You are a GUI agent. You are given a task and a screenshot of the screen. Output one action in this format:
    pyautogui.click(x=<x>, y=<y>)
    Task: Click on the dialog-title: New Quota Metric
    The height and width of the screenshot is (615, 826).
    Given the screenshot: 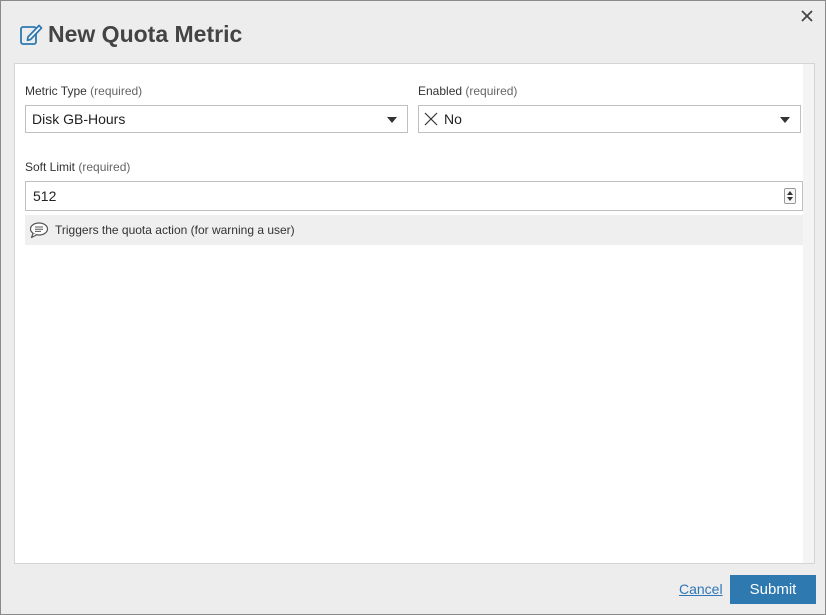 What is the action you would take?
    pyautogui.click(x=145, y=33)
    